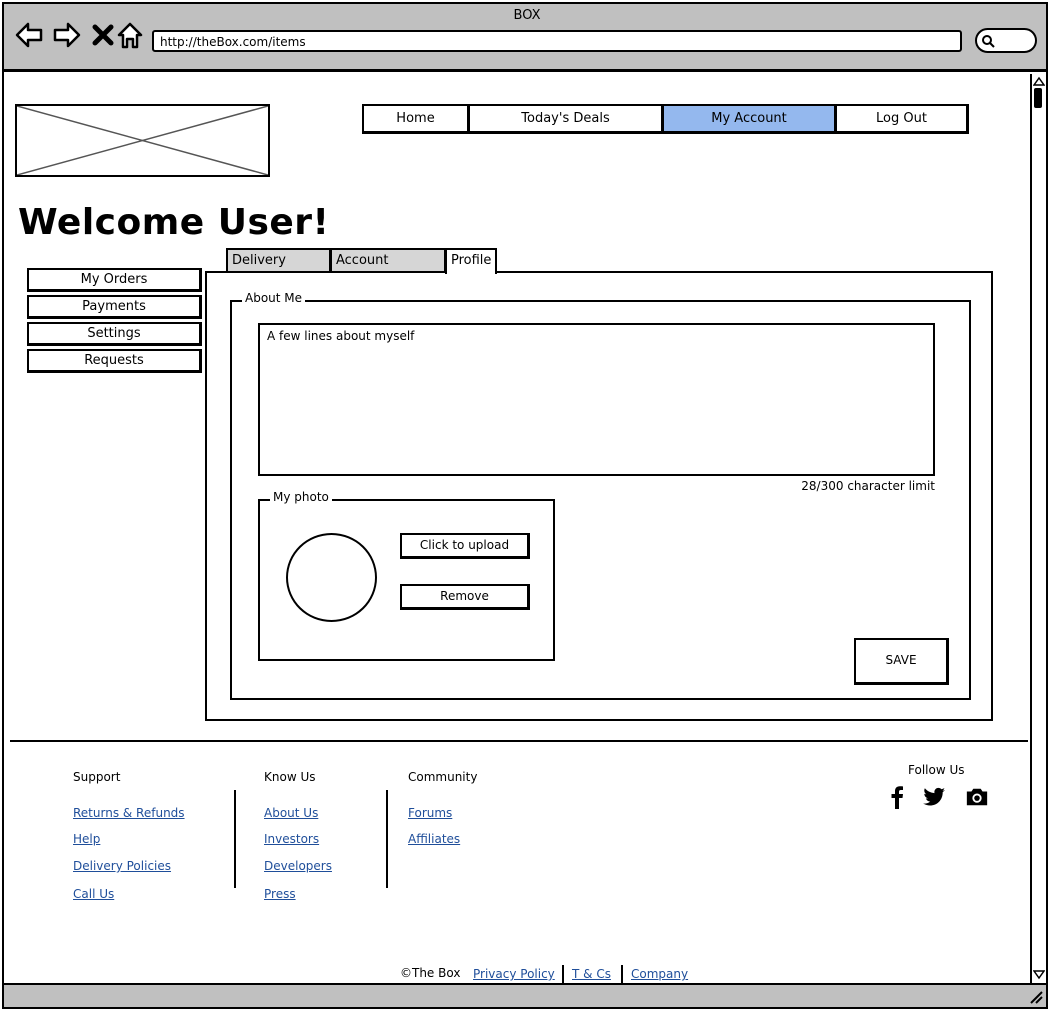  I want to click on sidebar-item-requests: Requests, so click(114, 361).